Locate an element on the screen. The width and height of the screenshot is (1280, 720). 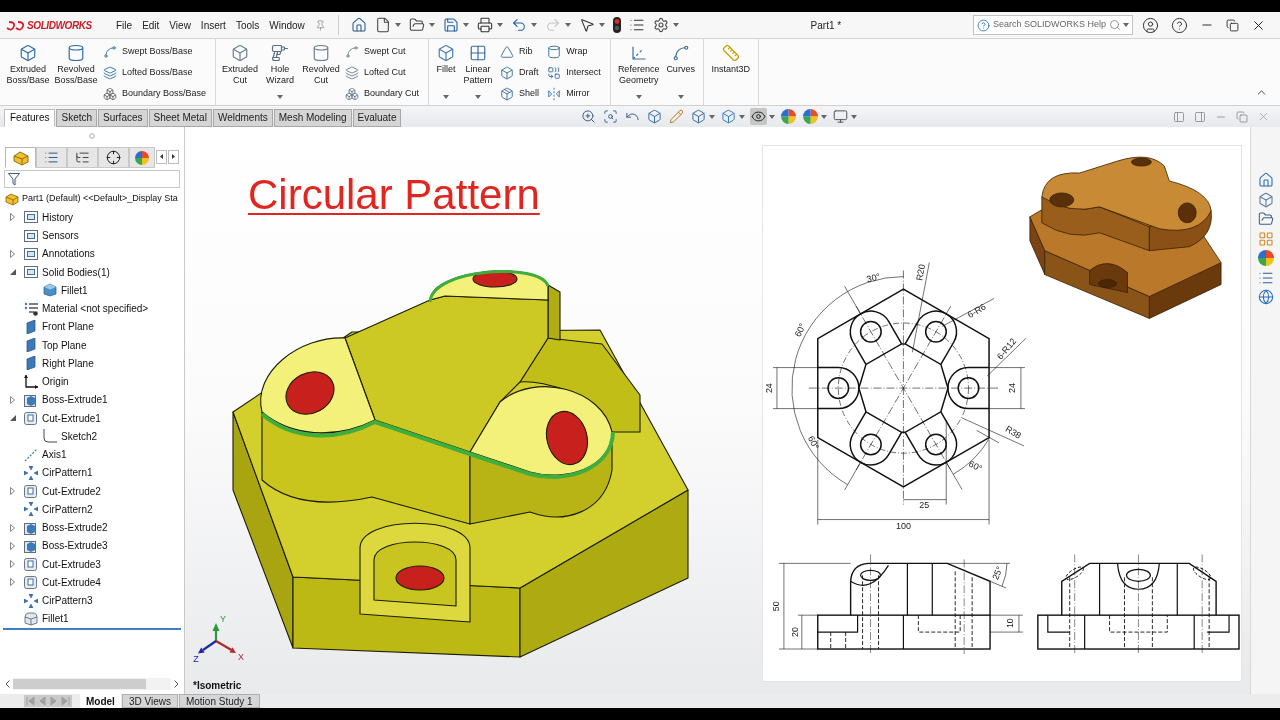
menu-item: Tools is located at coordinates (247, 25).